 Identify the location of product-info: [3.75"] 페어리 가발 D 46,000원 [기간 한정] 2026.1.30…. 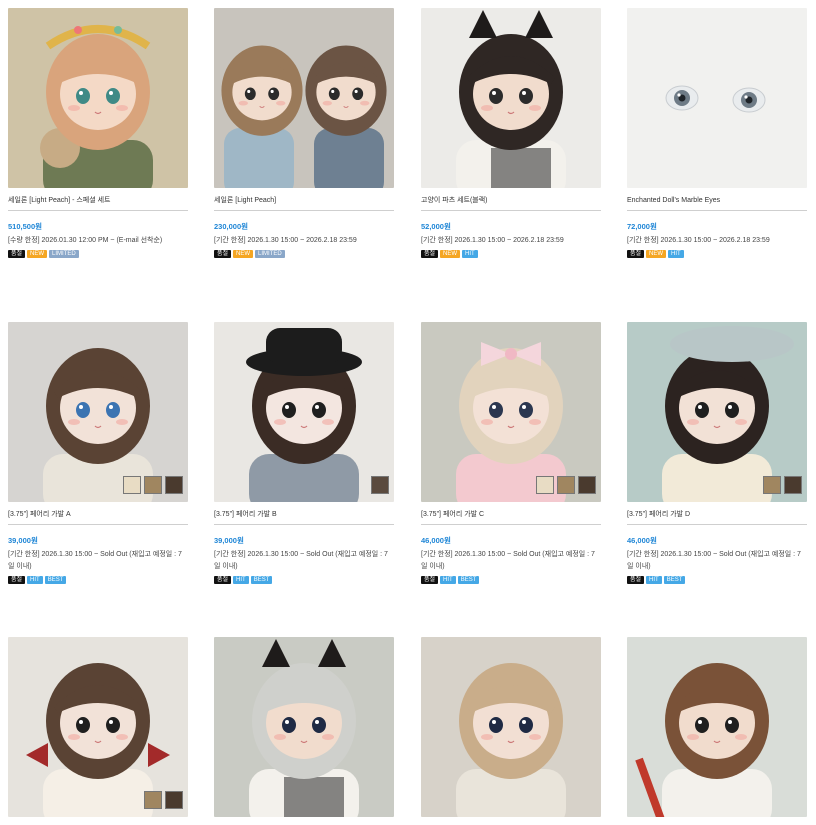
(717, 547).